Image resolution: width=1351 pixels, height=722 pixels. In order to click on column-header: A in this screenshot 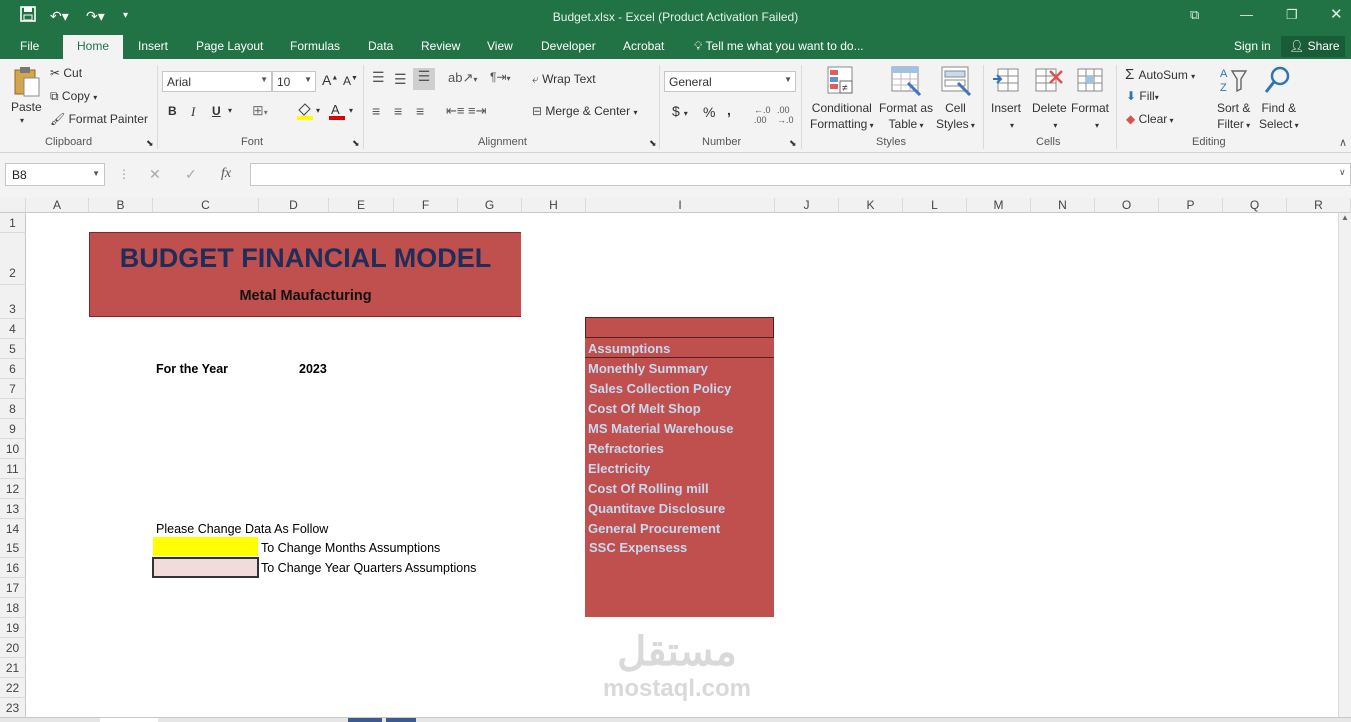, I will do `click(57, 205)`.